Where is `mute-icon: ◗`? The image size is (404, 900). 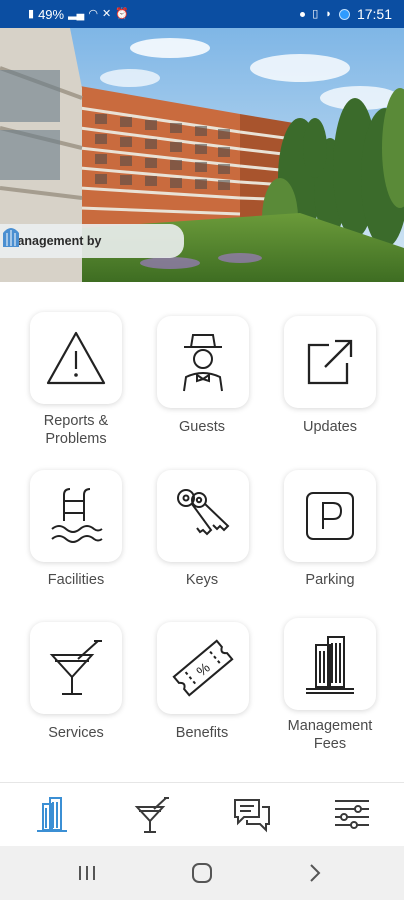 mute-icon: ◗ is located at coordinates (328, 13).